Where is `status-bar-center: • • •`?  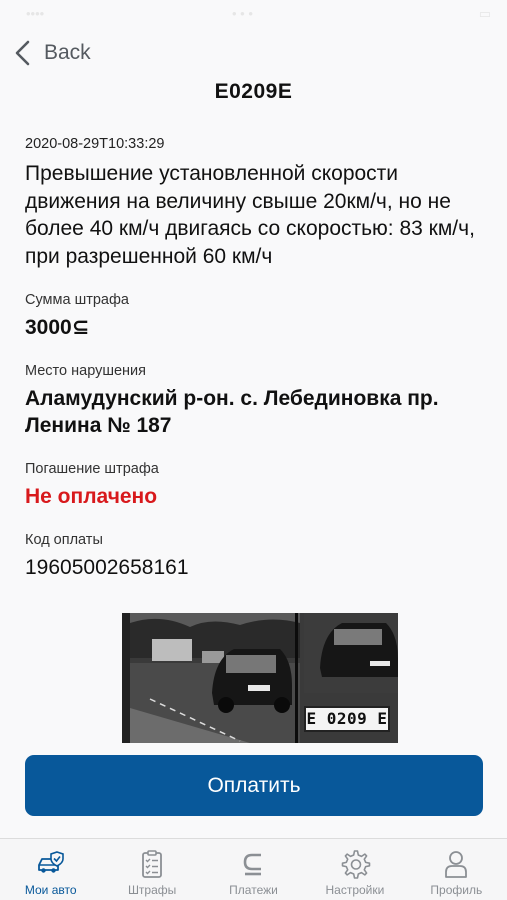
status-bar-center: • • • is located at coordinates (242, 13).